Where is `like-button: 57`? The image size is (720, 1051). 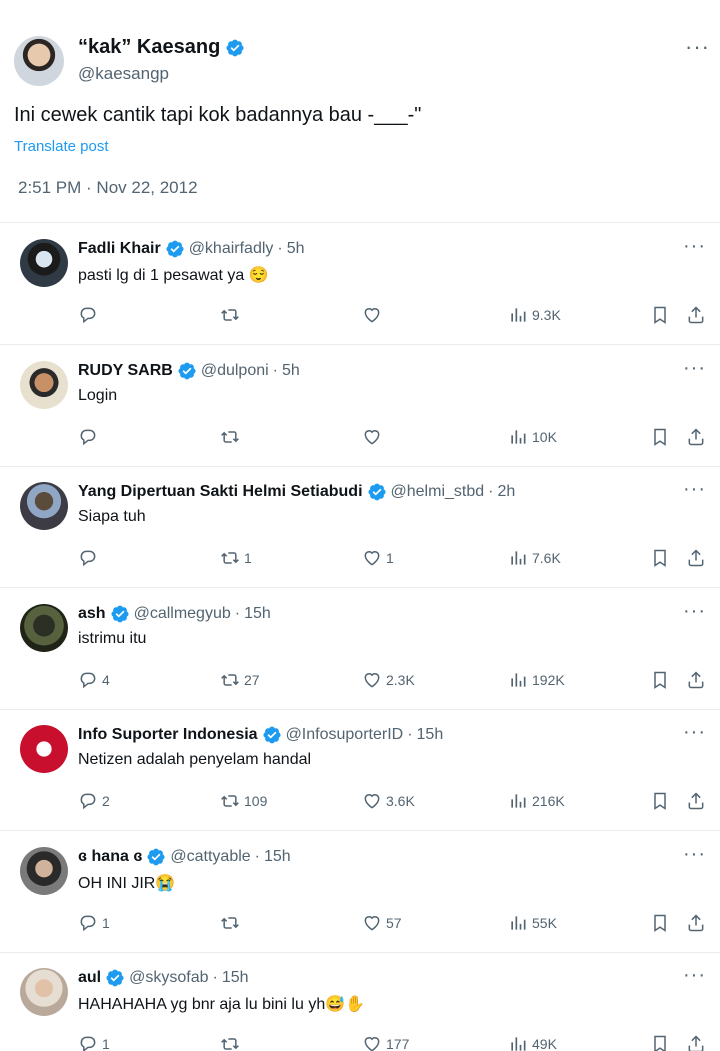
like-button: 57 is located at coordinates (382, 923).